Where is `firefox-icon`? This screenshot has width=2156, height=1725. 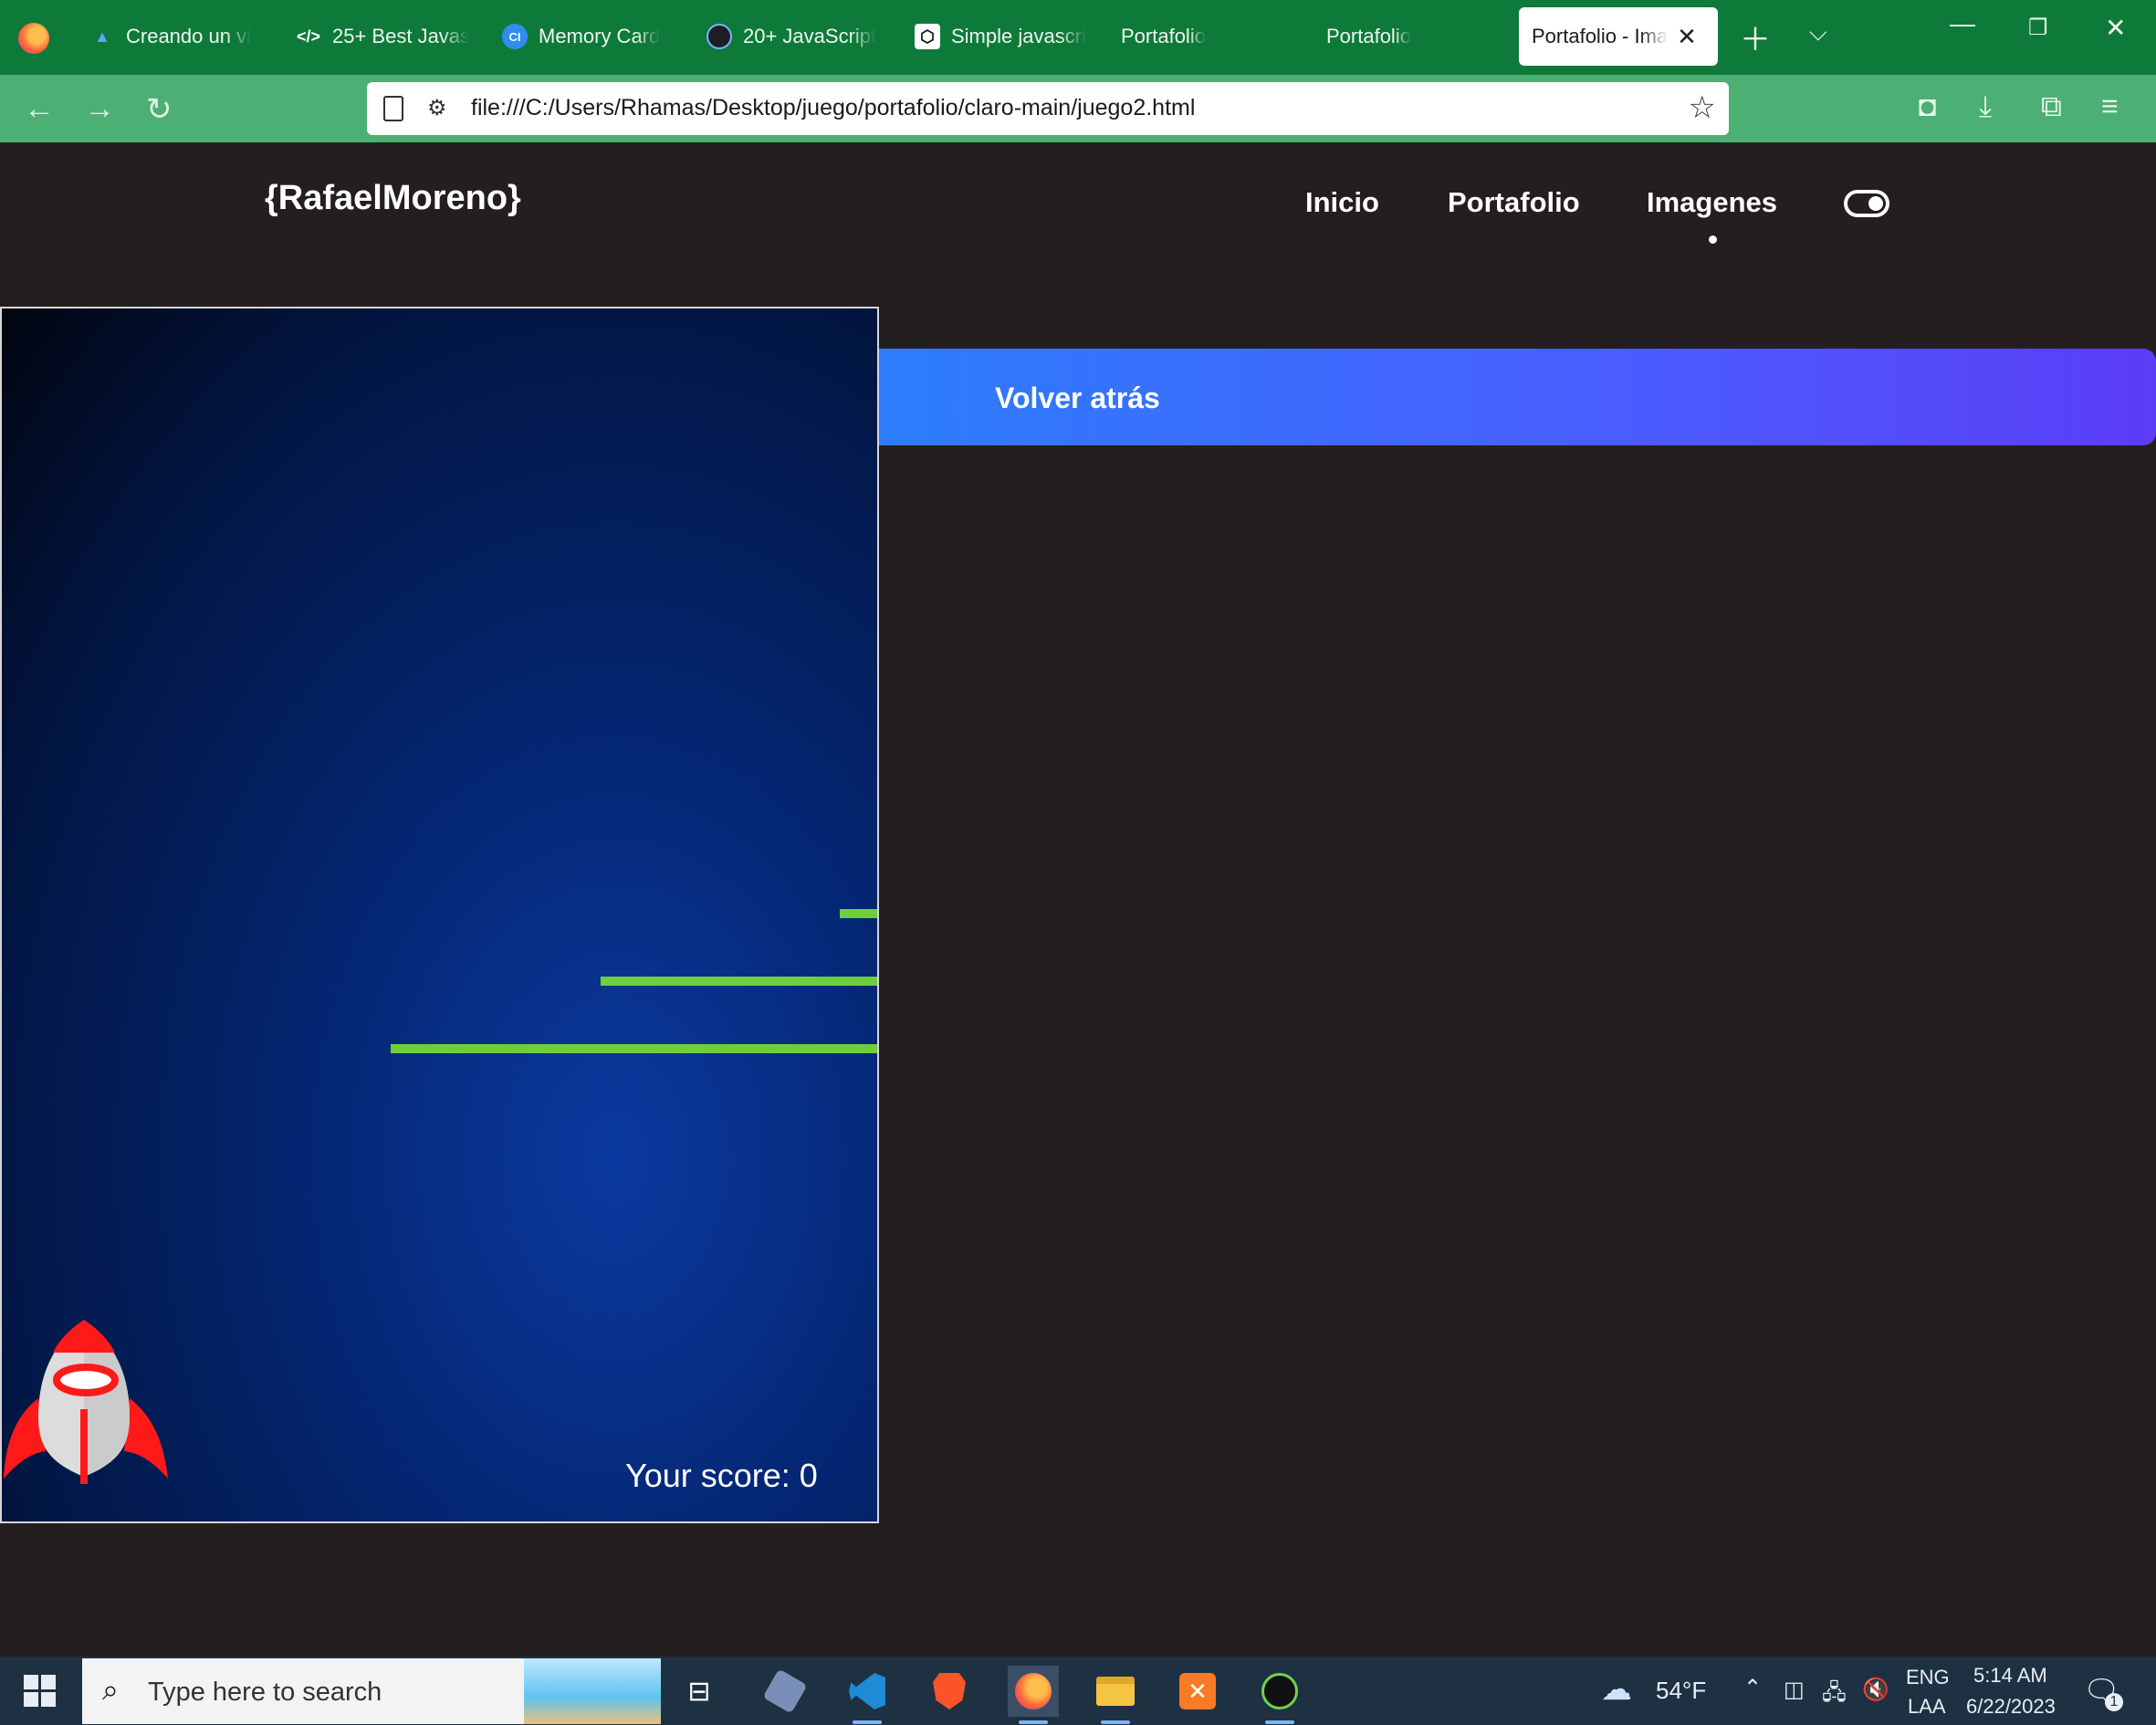
firefox-icon is located at coordinates (33, 38).